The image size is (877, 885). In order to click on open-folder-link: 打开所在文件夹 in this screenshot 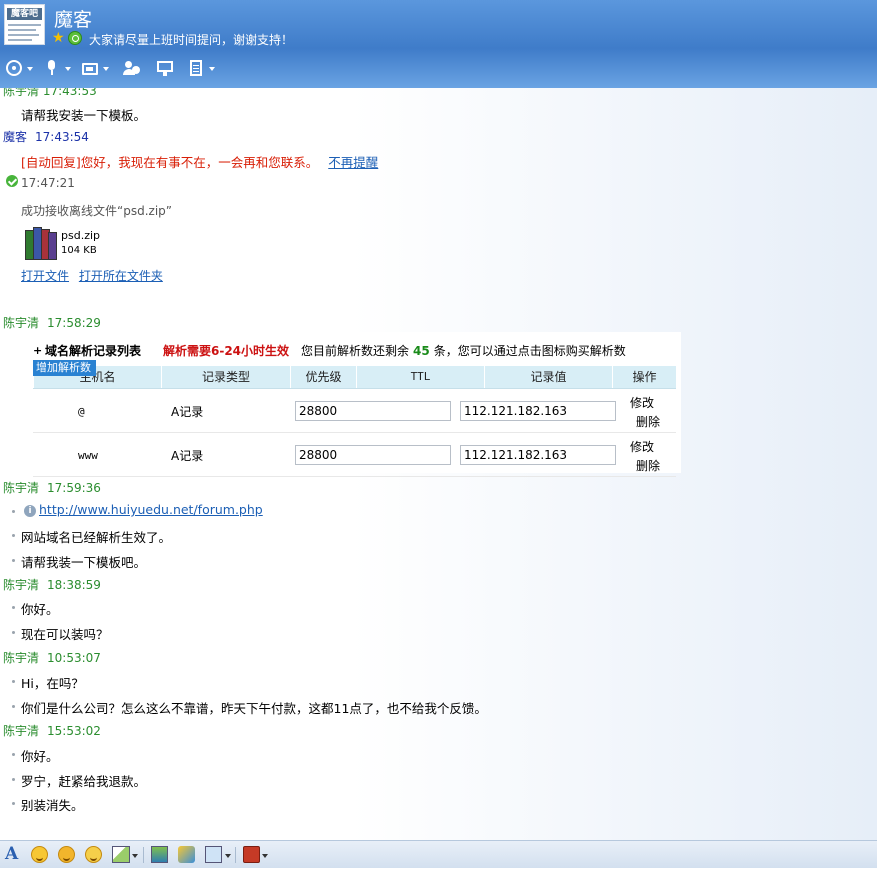, I will do `click(121, 276)`.